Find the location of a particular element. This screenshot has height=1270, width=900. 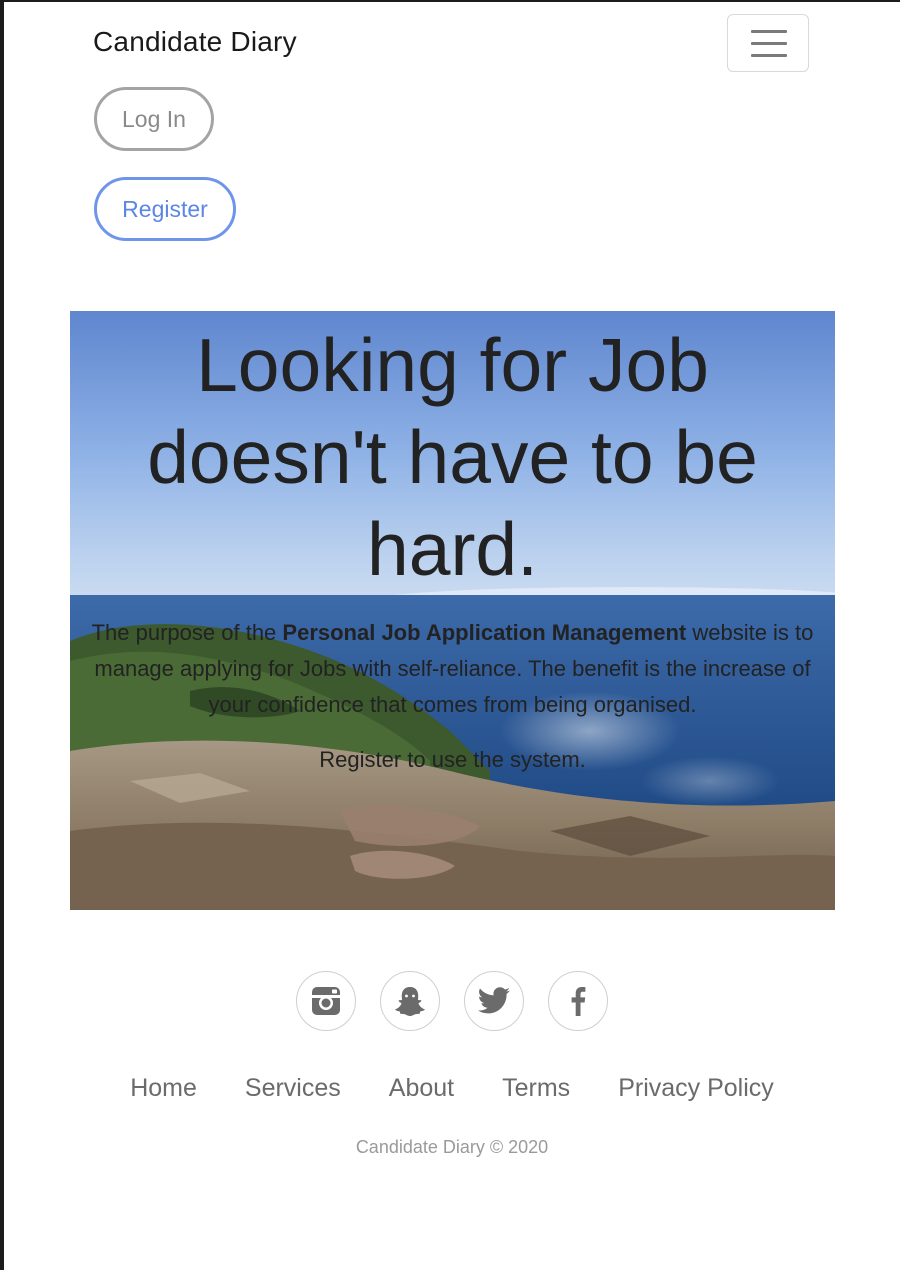

footer-link-services: Services is located at coordinates (293, 1088).